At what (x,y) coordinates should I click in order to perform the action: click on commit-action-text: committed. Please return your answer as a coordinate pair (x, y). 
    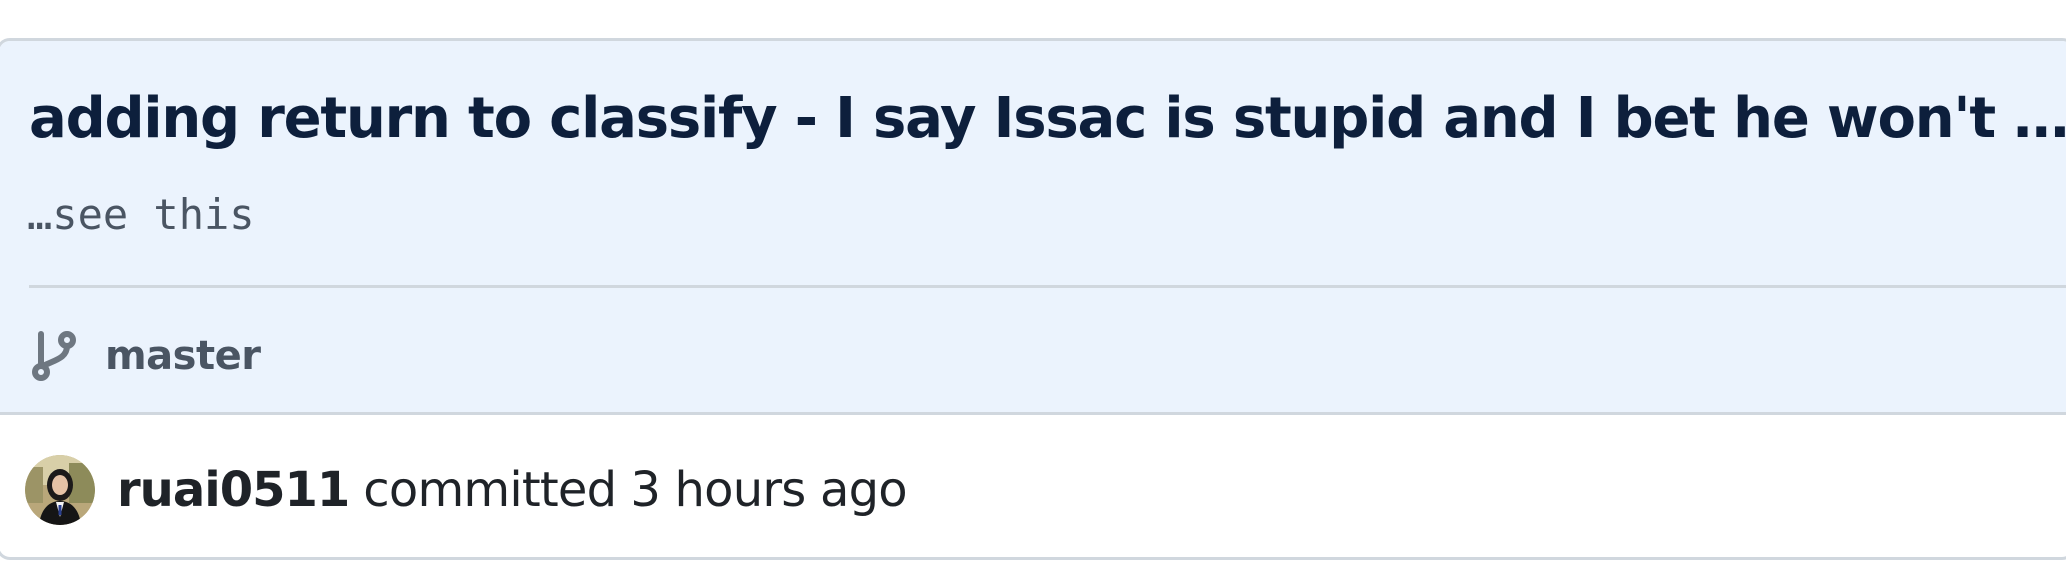
    Looking at the image, I should click on (490, 490).